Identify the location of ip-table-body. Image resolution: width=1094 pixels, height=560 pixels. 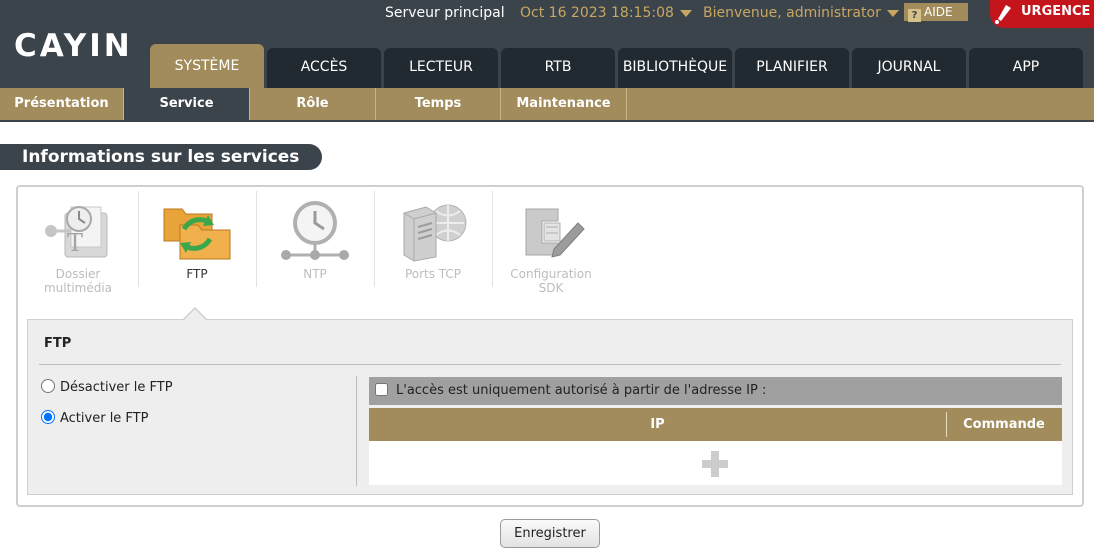
(715, 463).